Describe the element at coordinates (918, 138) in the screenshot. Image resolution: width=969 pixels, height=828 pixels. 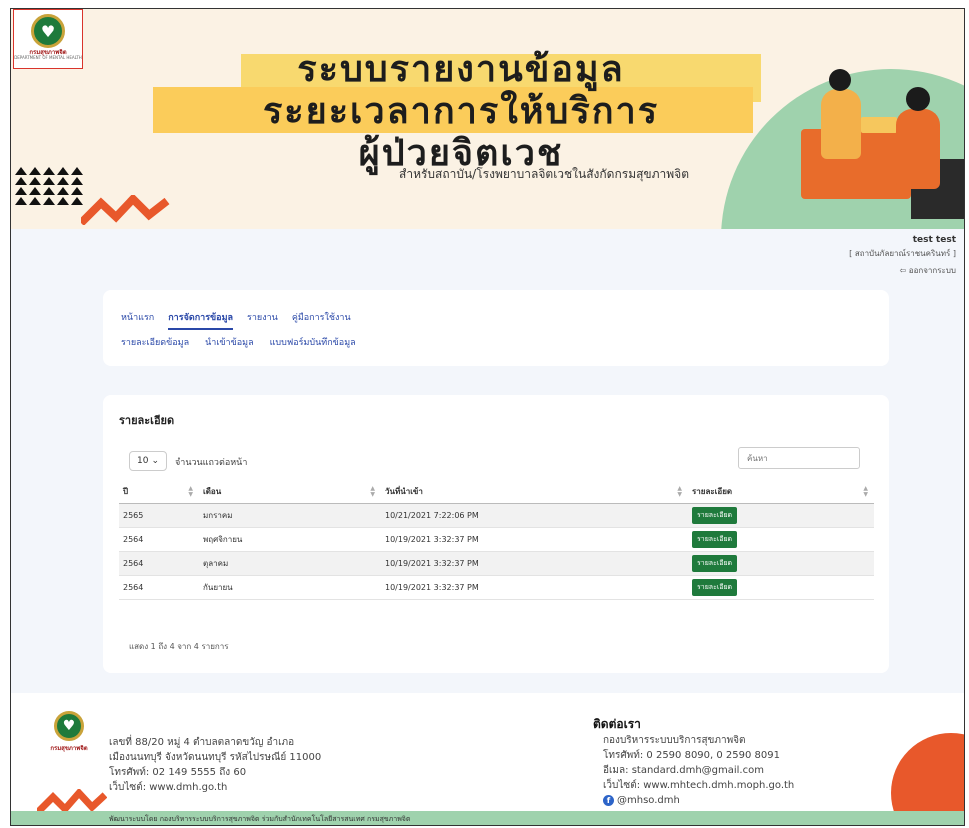
I see `illustration-person-right` at that location.